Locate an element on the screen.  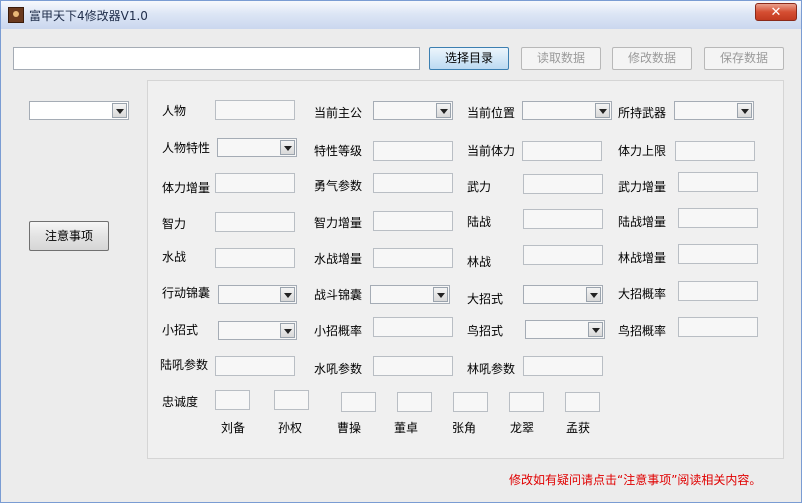
label-forest-roar: 林吼参数 is located at coordinates (491, 369).